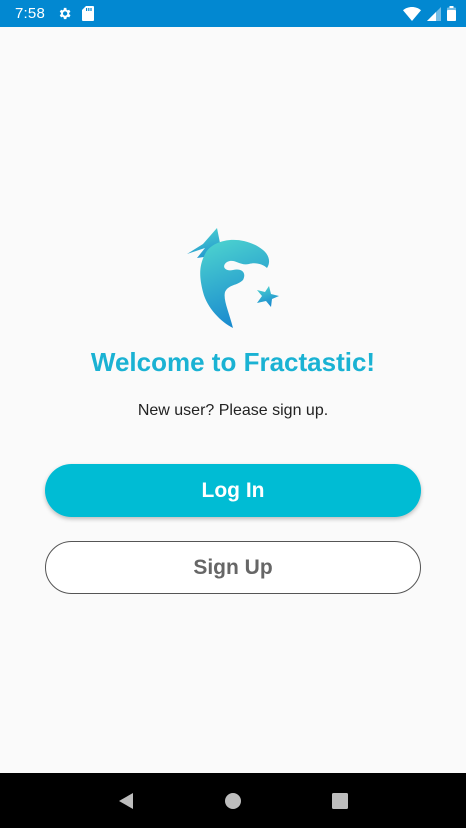  What do you see at coordinates (233, 362) in the screenshot?
I see `welcome-title: Welcome to Fractastic!` at bounding box center [233, 362].